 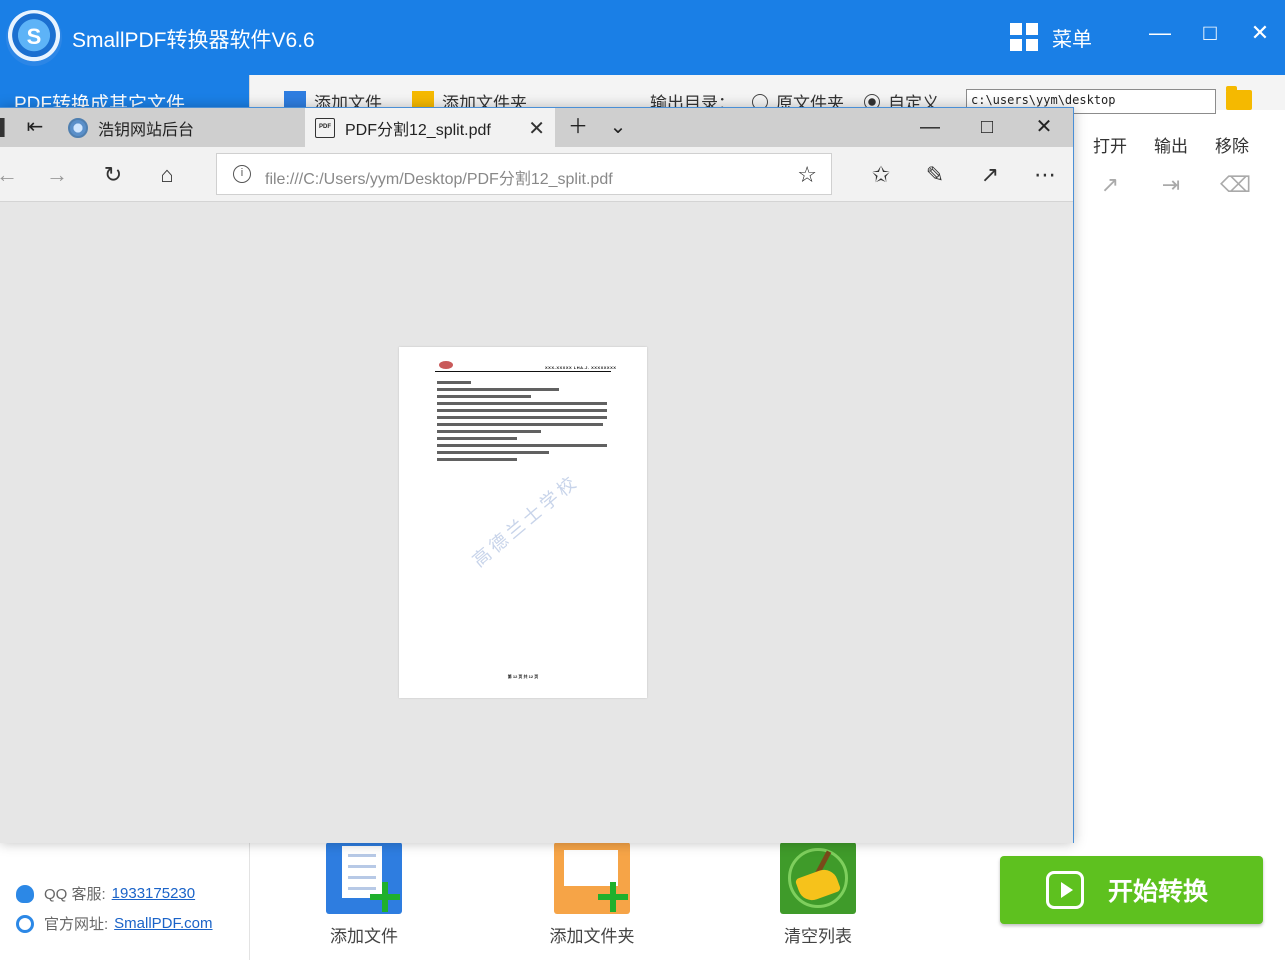 What do you see at coordinates (25, 893) in the screenshot?
I see `qq-icon` at bounding box center [25, 893].